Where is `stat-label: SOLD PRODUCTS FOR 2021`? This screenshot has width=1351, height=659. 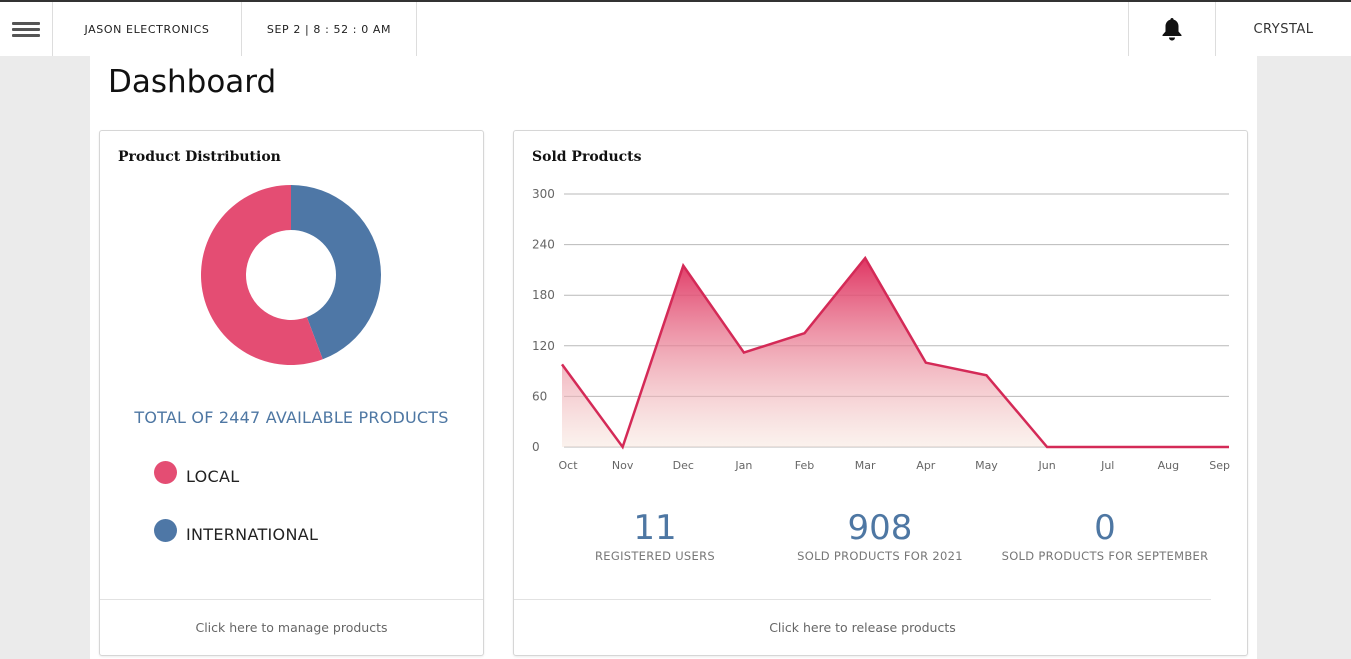 stat-label: SOLD PRODUCTS FOR 2021 is located at coordinates (880, 556).